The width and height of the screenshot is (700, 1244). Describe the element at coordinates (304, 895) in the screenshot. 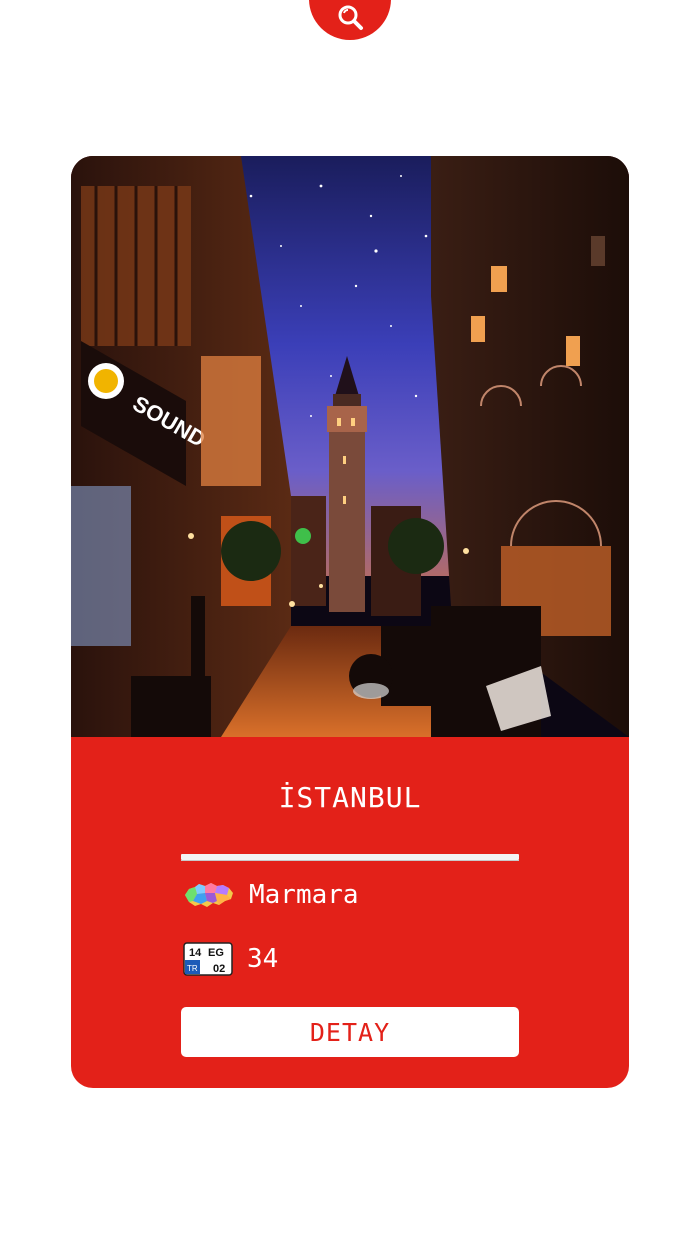

I see `region-name: Marmara` at that location.